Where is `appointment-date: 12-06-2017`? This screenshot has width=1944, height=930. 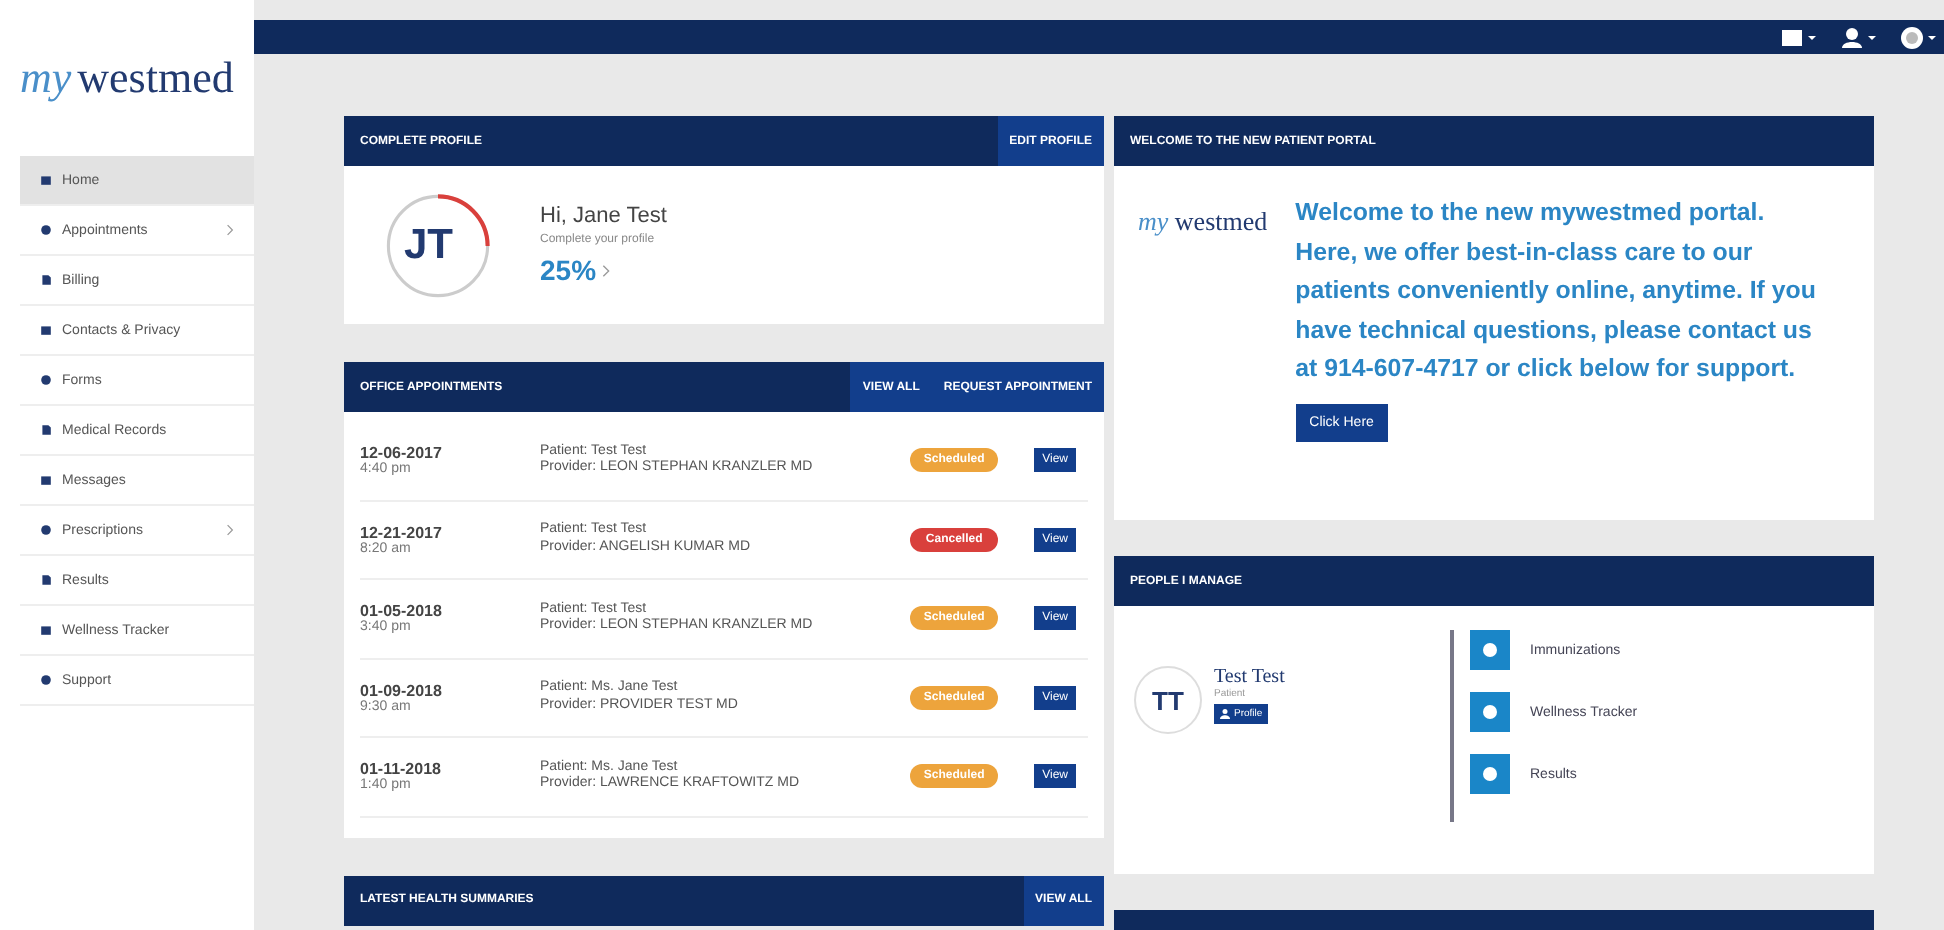 appointment-date: 12-06-2017 is located at coordinates (402, 453).